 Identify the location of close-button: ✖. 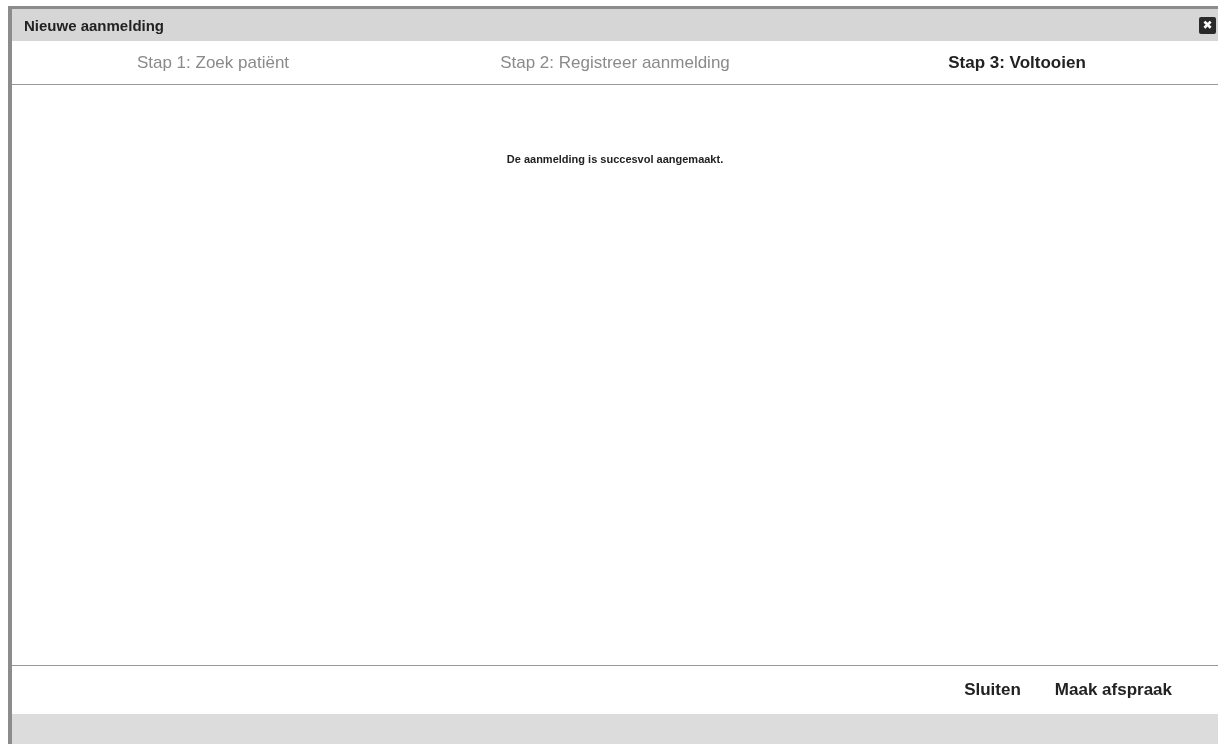
(1207, 25).